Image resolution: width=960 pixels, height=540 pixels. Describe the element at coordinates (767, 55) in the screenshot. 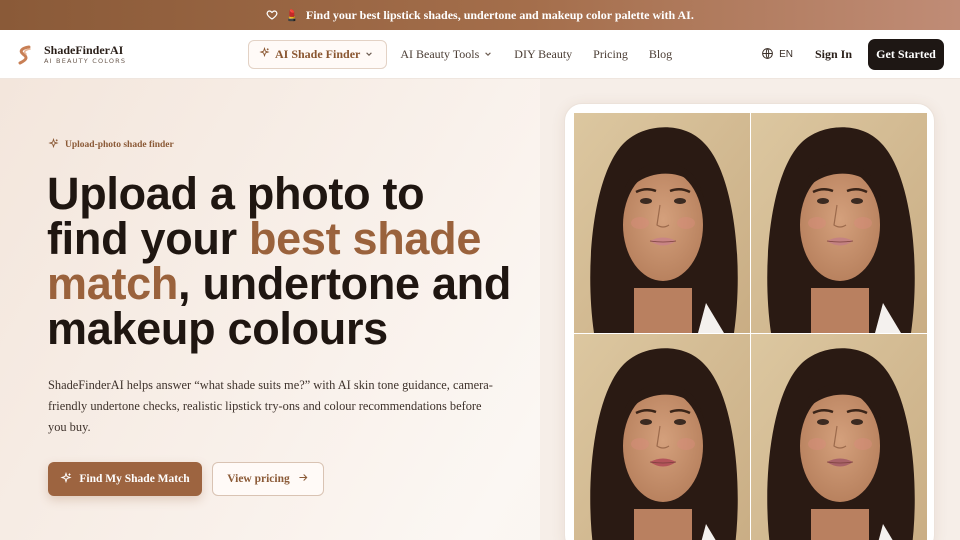

I see `globe-icon` at that location.